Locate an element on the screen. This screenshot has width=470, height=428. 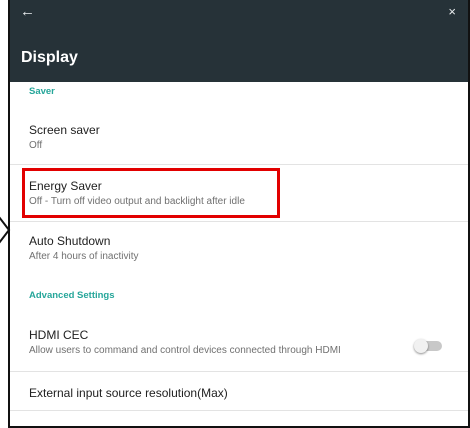
setting-title: Auto Shutdown is located at coordinates (70, 241).